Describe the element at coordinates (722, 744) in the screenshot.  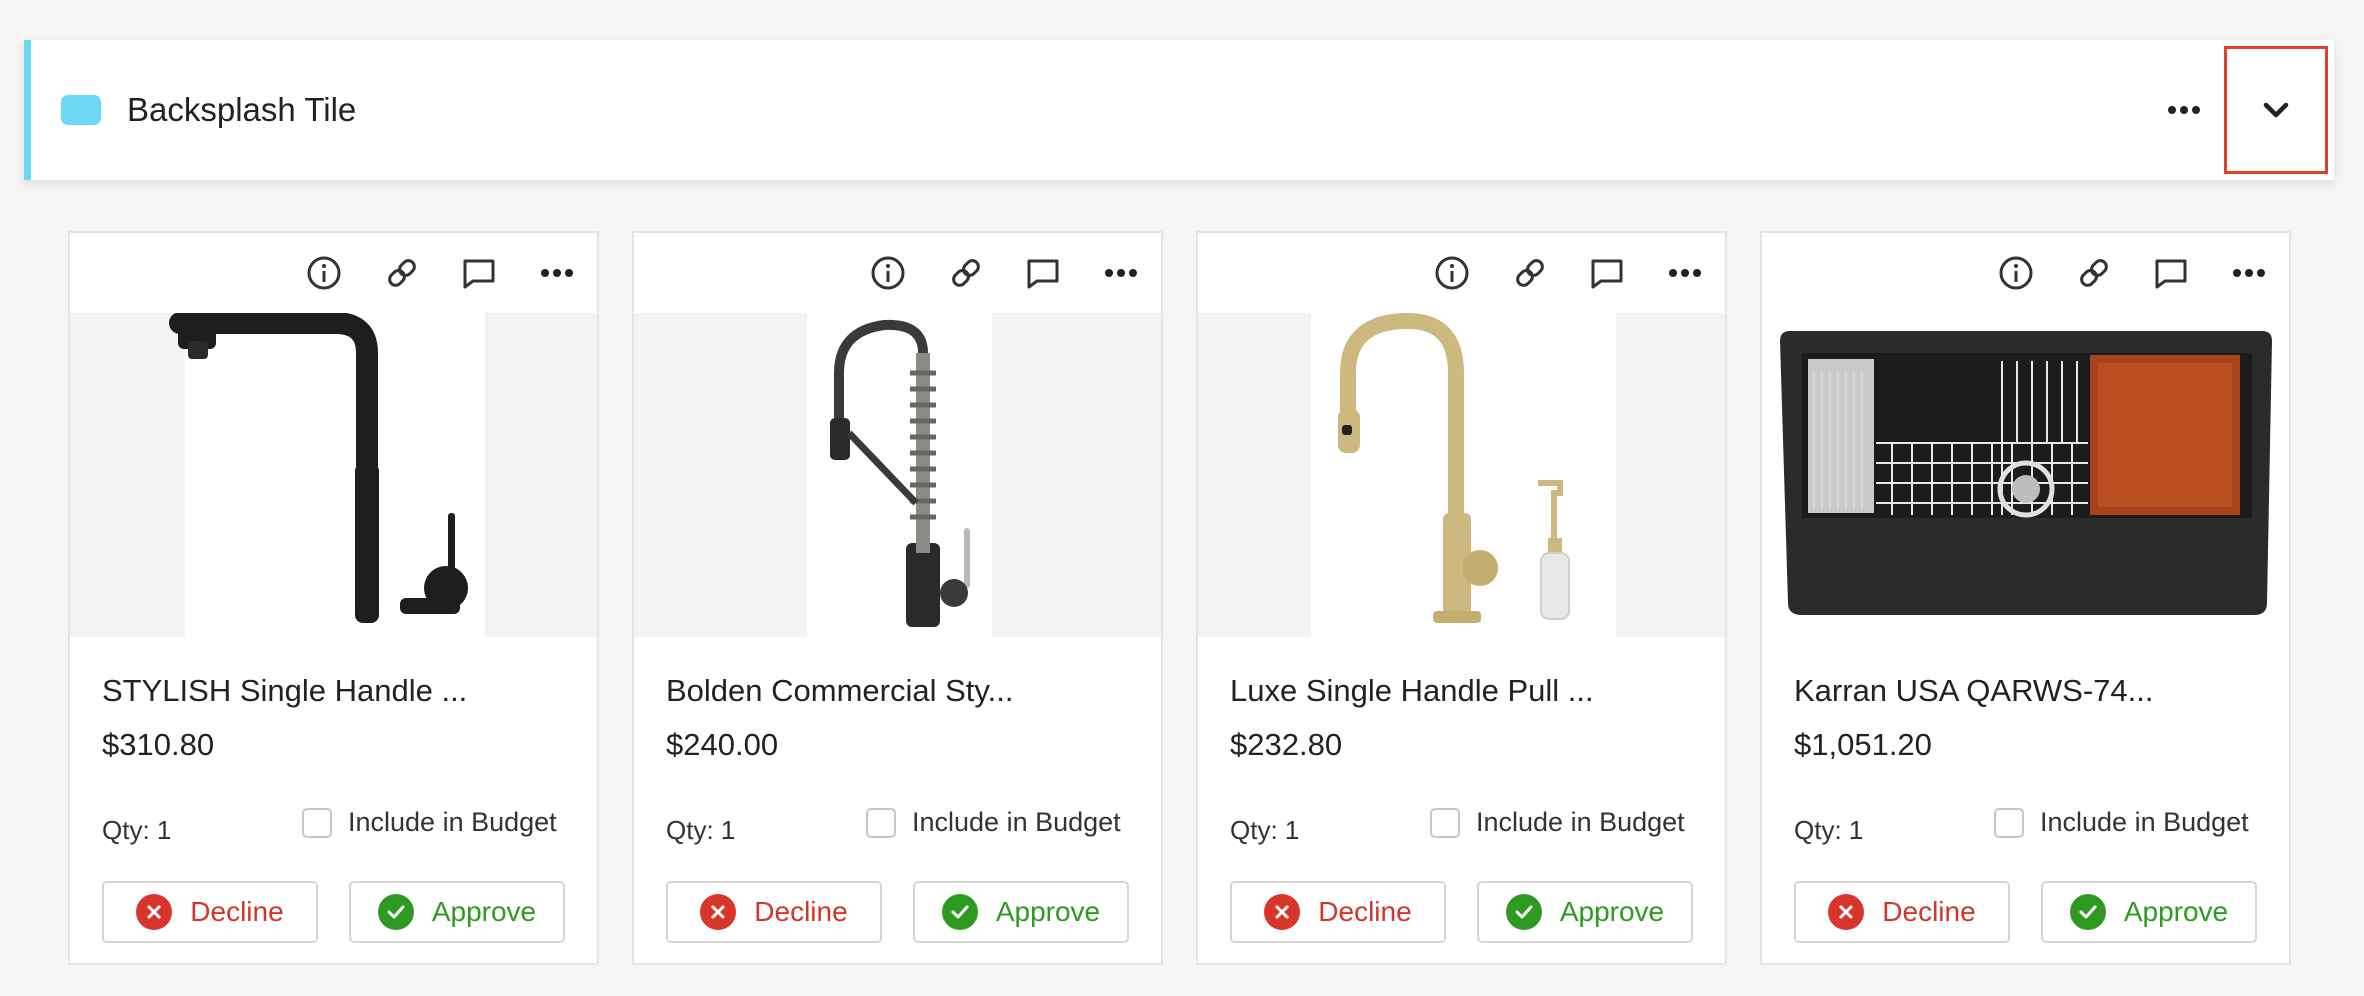
I see `product-price: $240.00` at that location.